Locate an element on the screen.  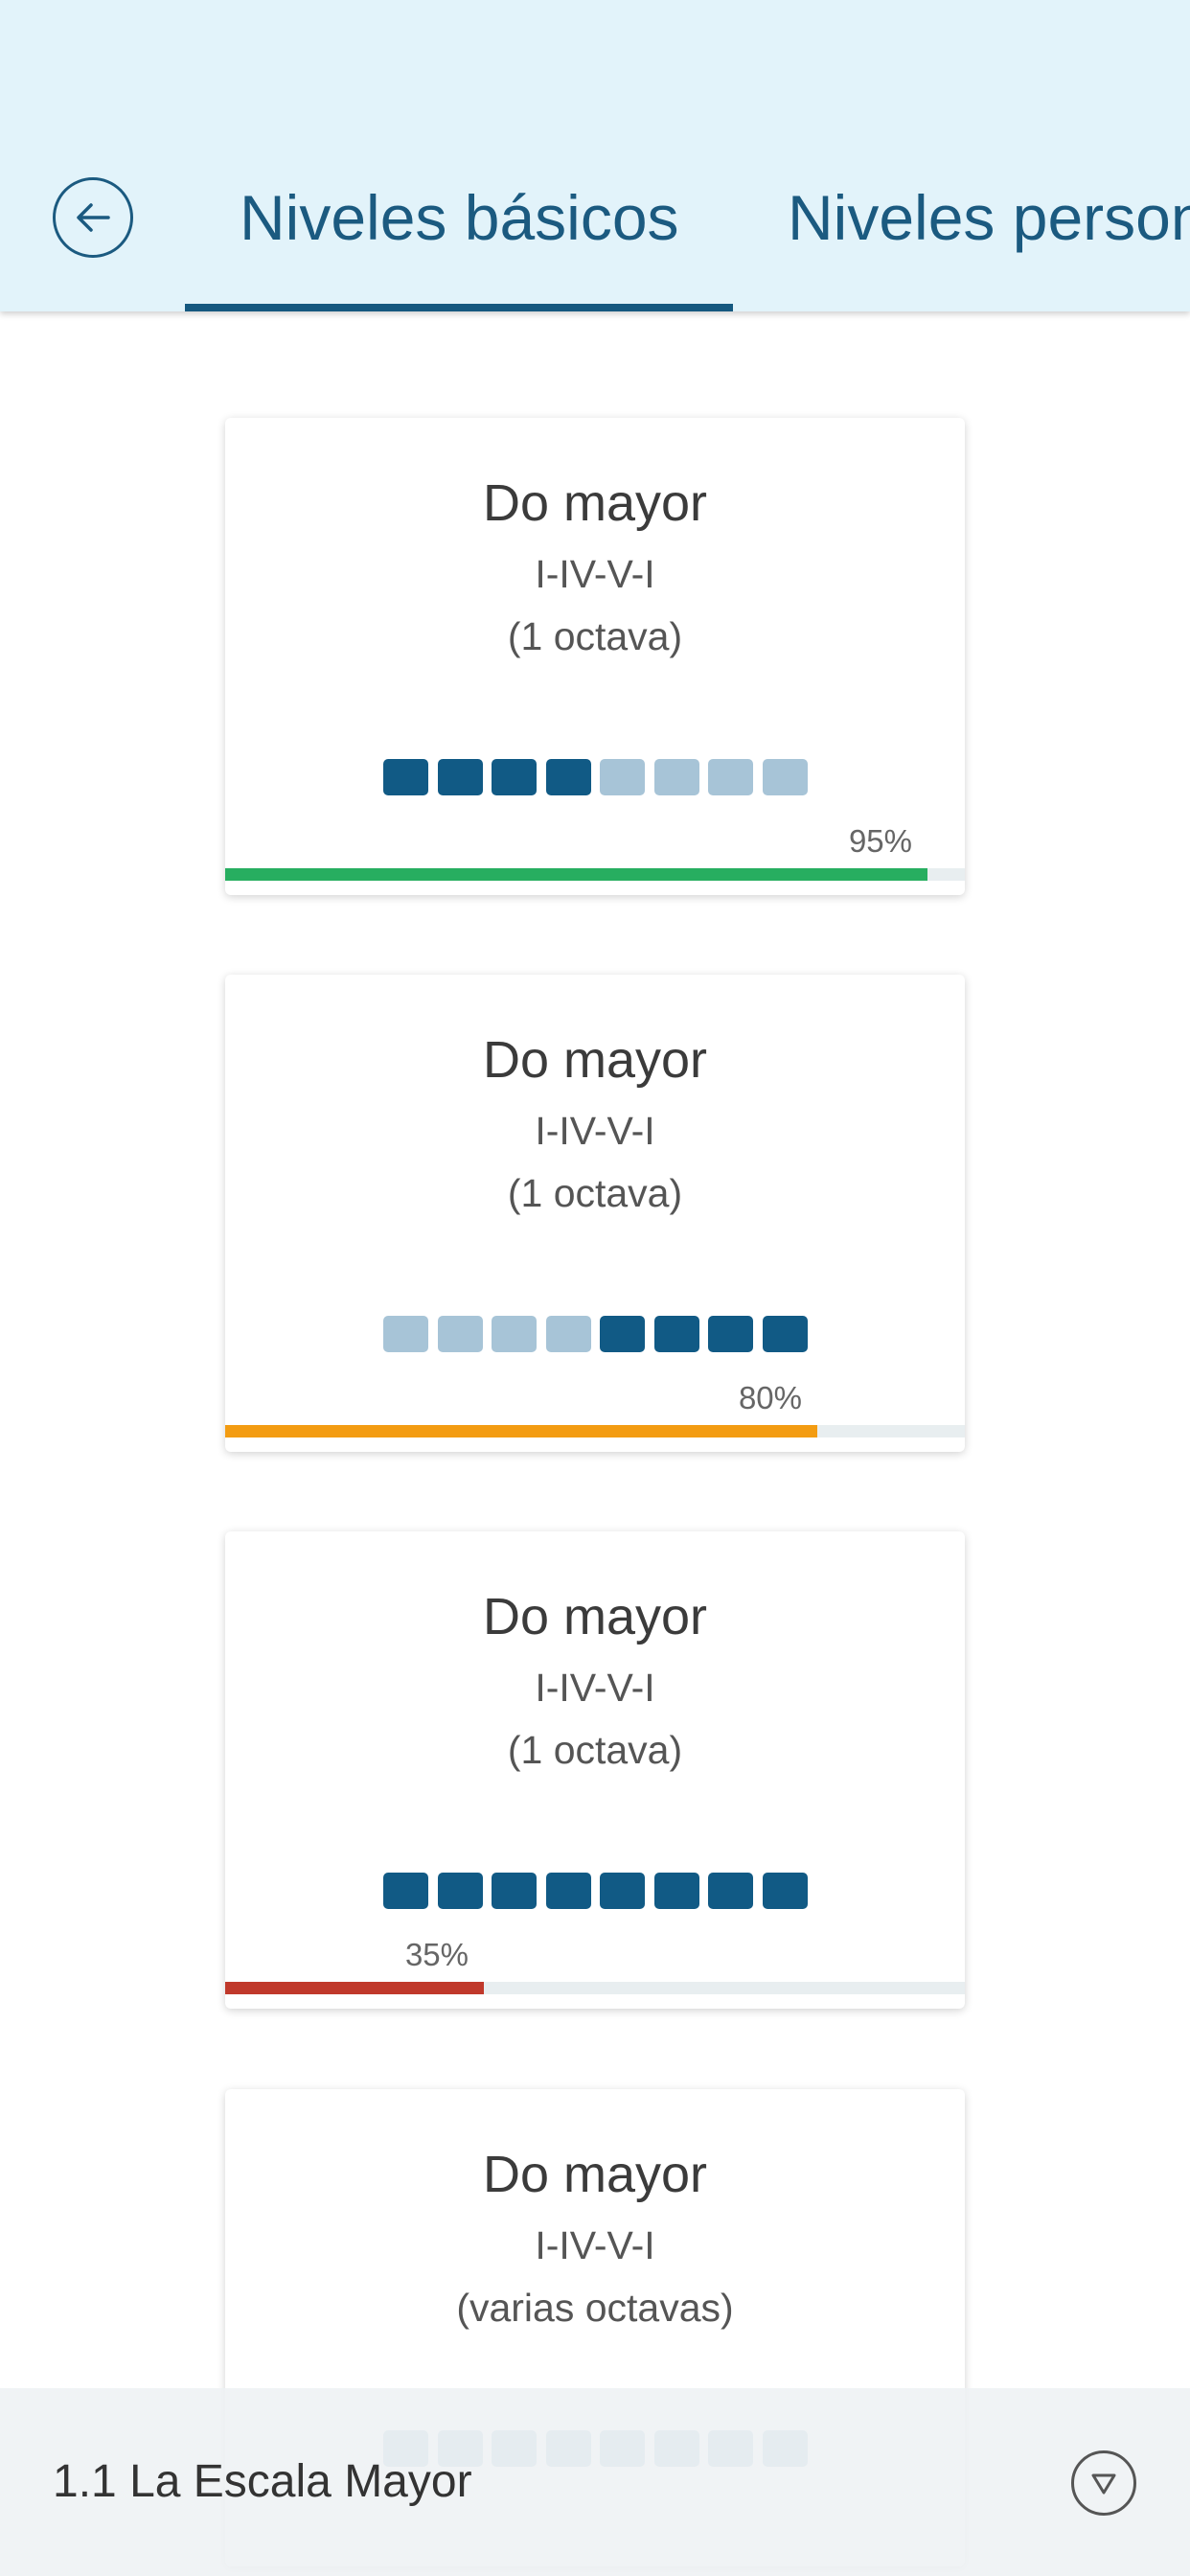
section-dropdown-button is located at coordinates (1103, 2483).